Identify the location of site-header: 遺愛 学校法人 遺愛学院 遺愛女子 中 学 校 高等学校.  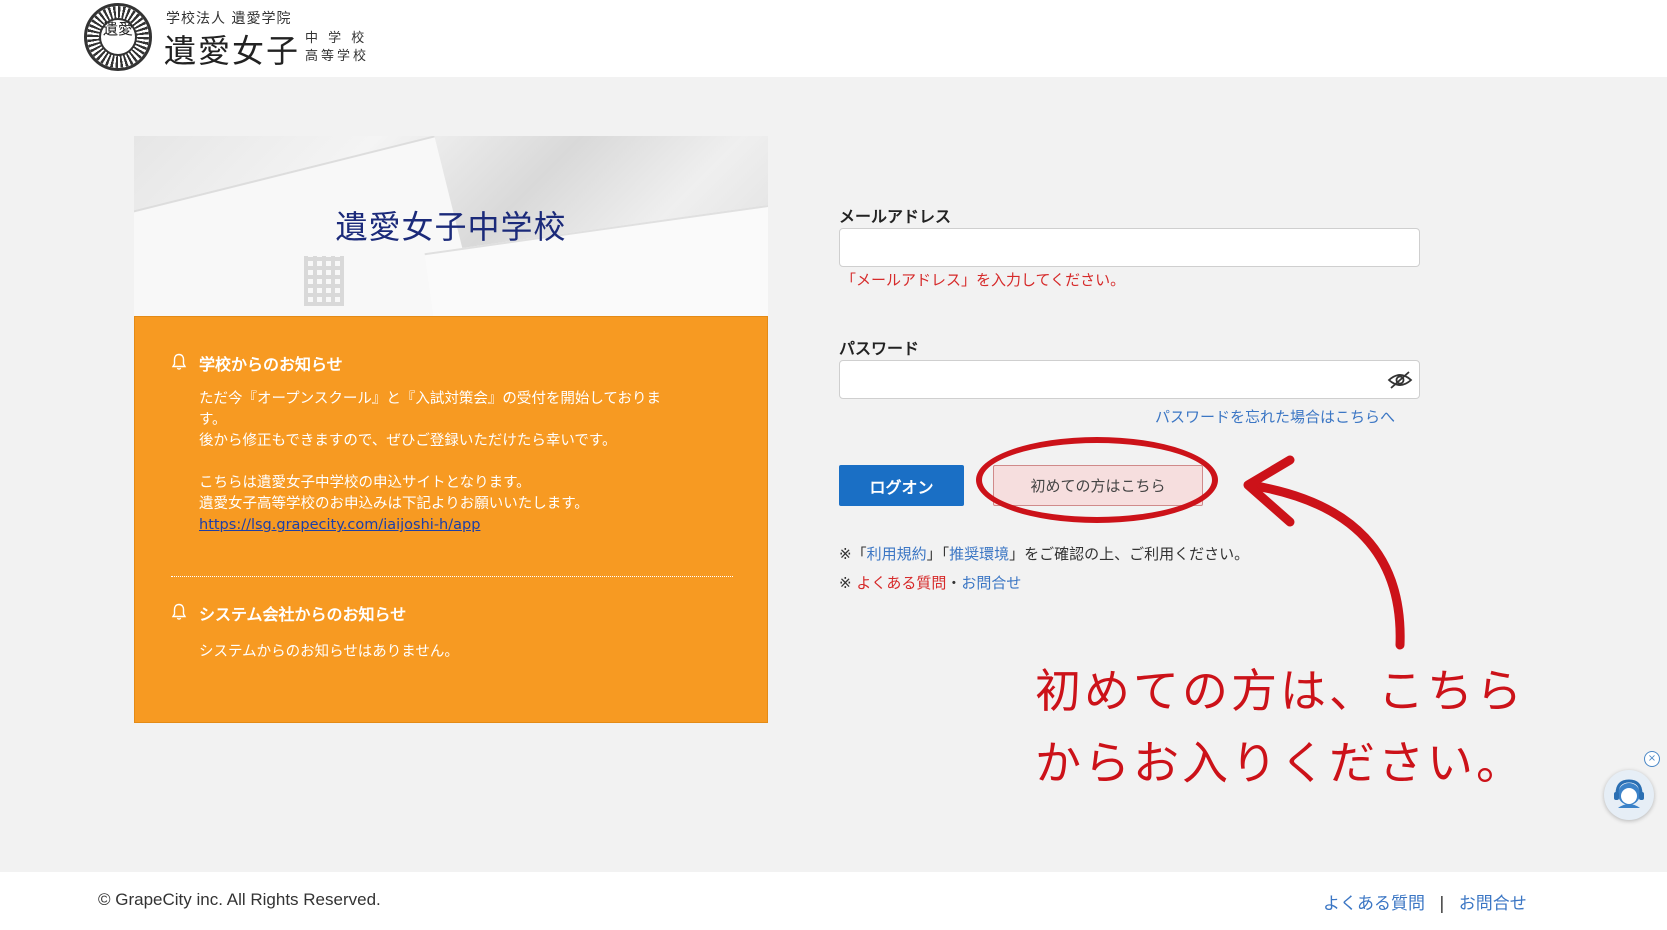
(833, 38).